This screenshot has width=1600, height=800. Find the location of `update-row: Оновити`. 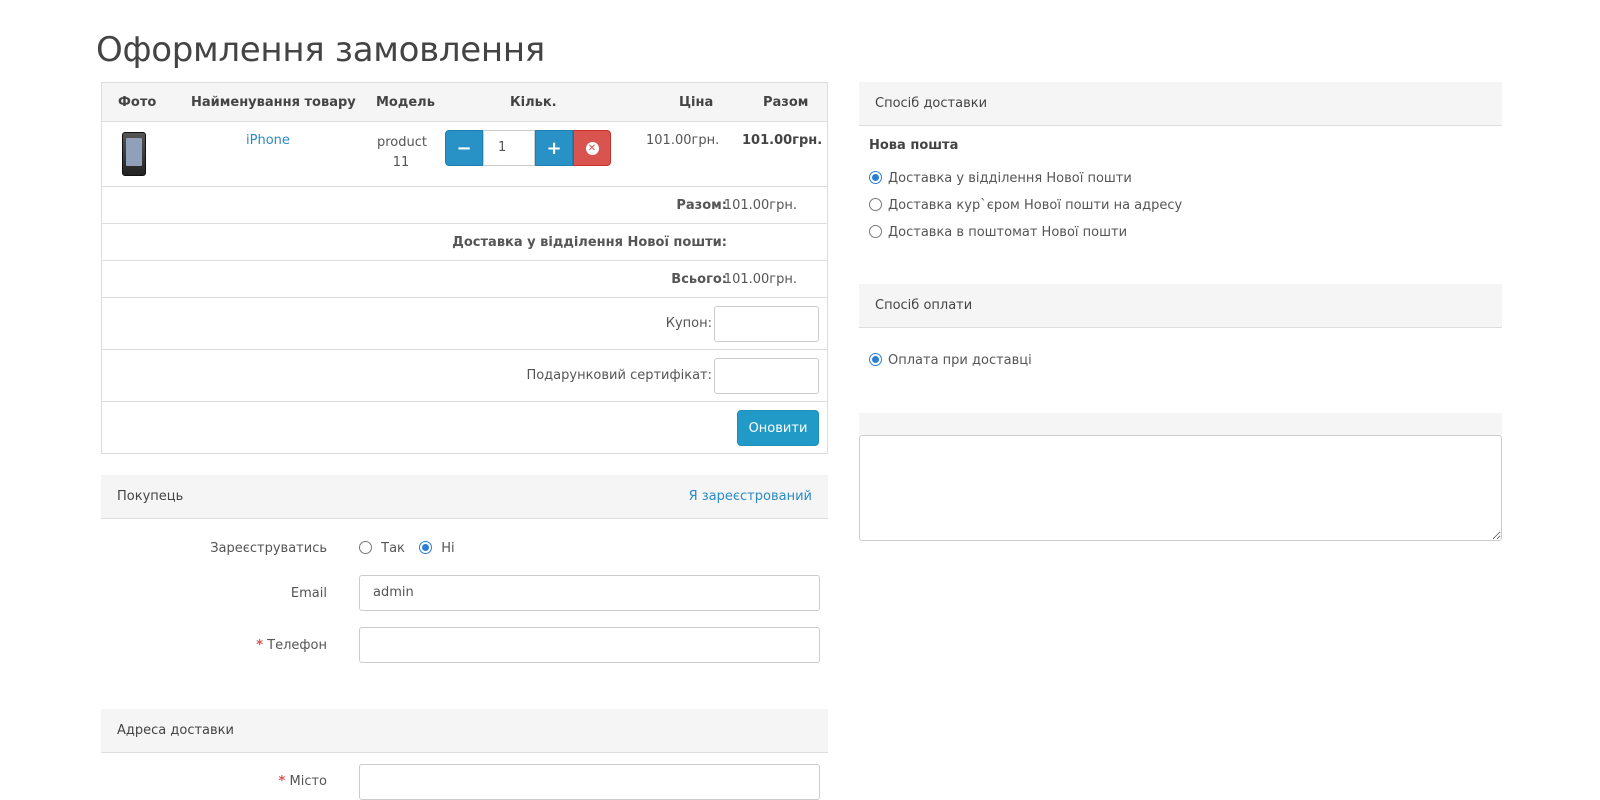

update-row: Оновити is located at coordinates (464, 428).